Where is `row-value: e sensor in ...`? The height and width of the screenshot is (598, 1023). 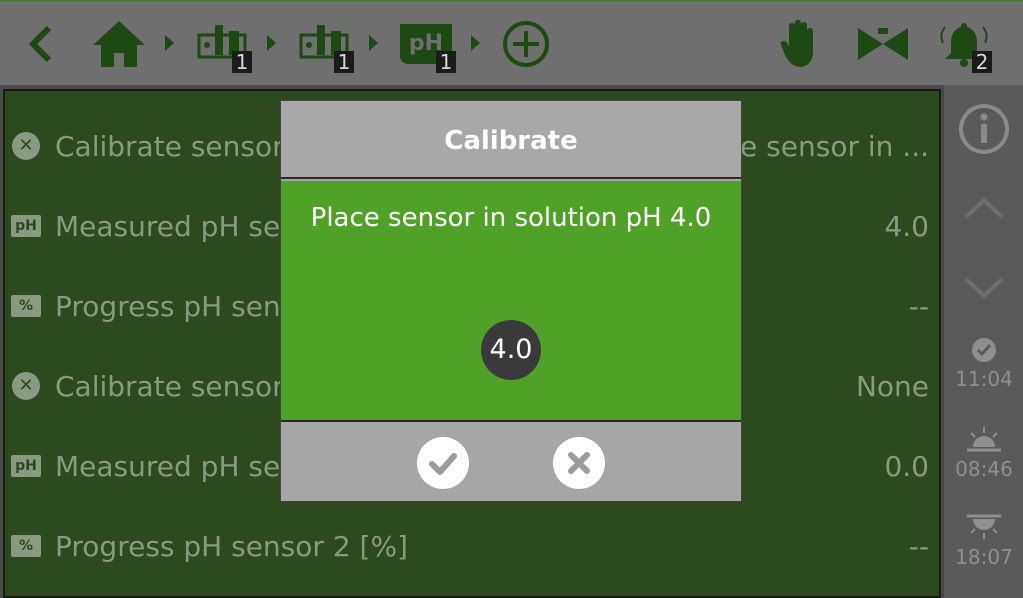
row-value: e sensor in ... is located at coordinates (834, 146).